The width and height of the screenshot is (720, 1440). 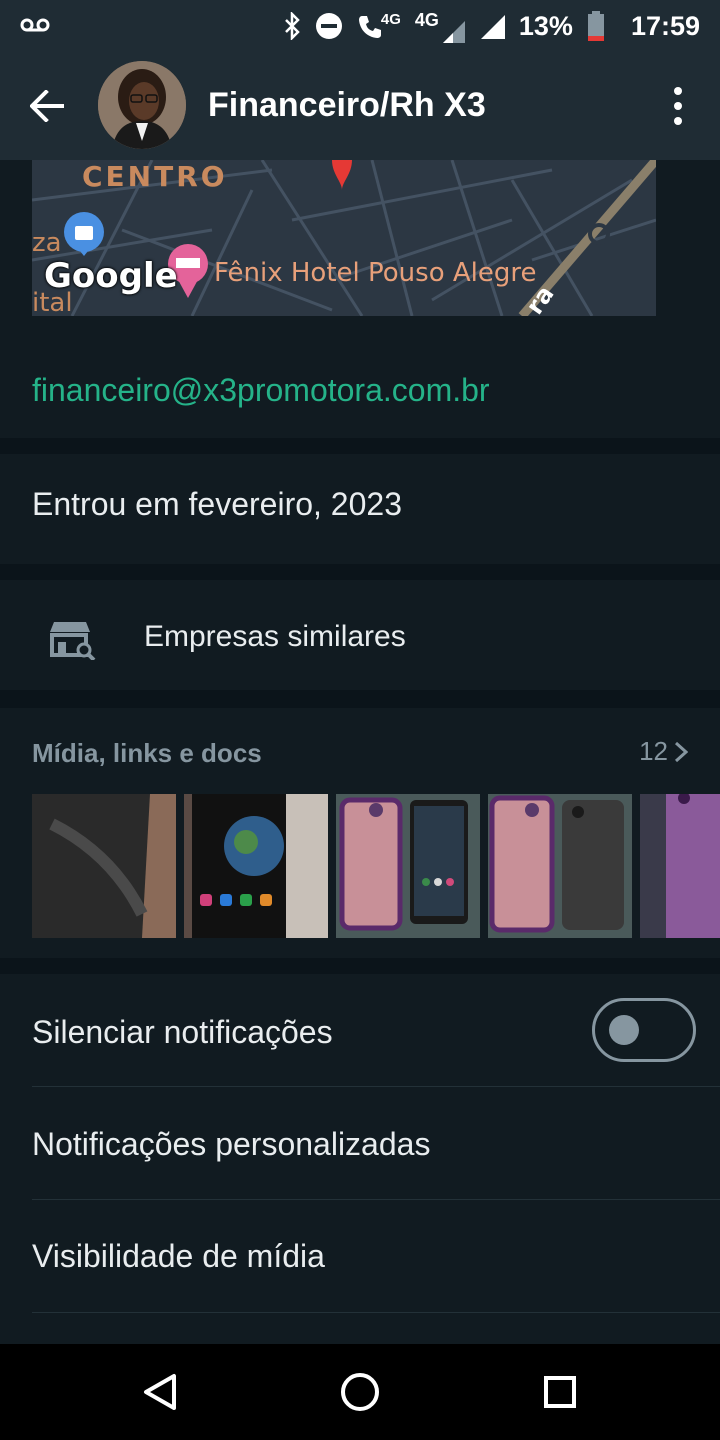 What do you see at coordinates (644, 1030) in the screenshot?
I see `mute-notifications-toggle` at bounding box center [644, 1030].